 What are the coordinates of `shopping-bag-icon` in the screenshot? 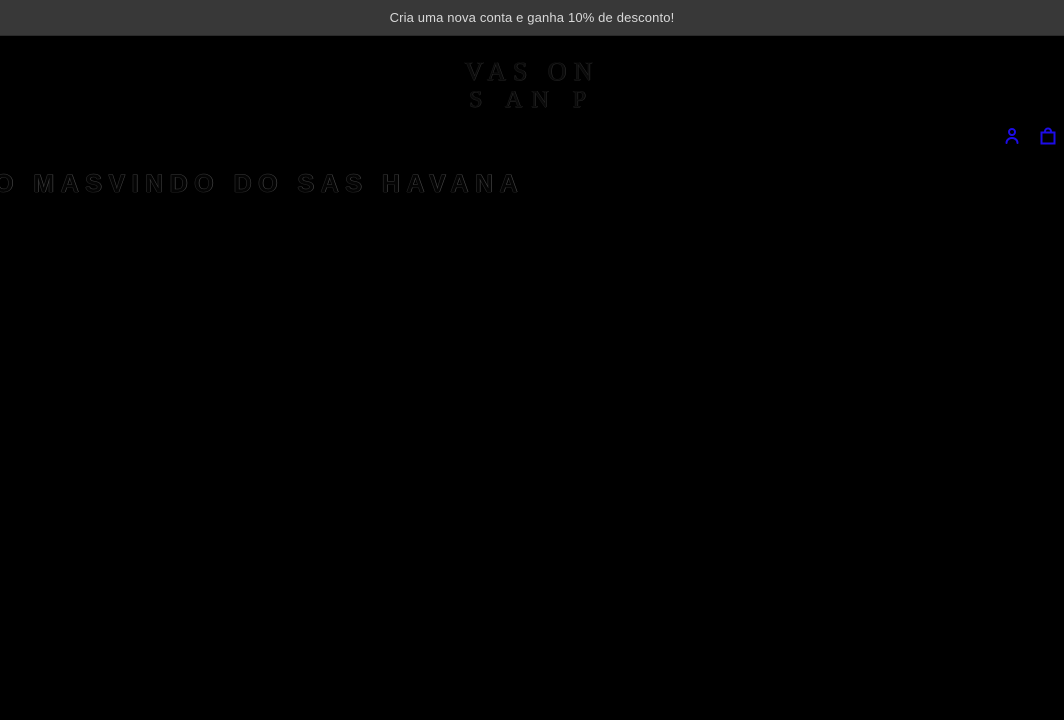 It's located at (1048, 136).